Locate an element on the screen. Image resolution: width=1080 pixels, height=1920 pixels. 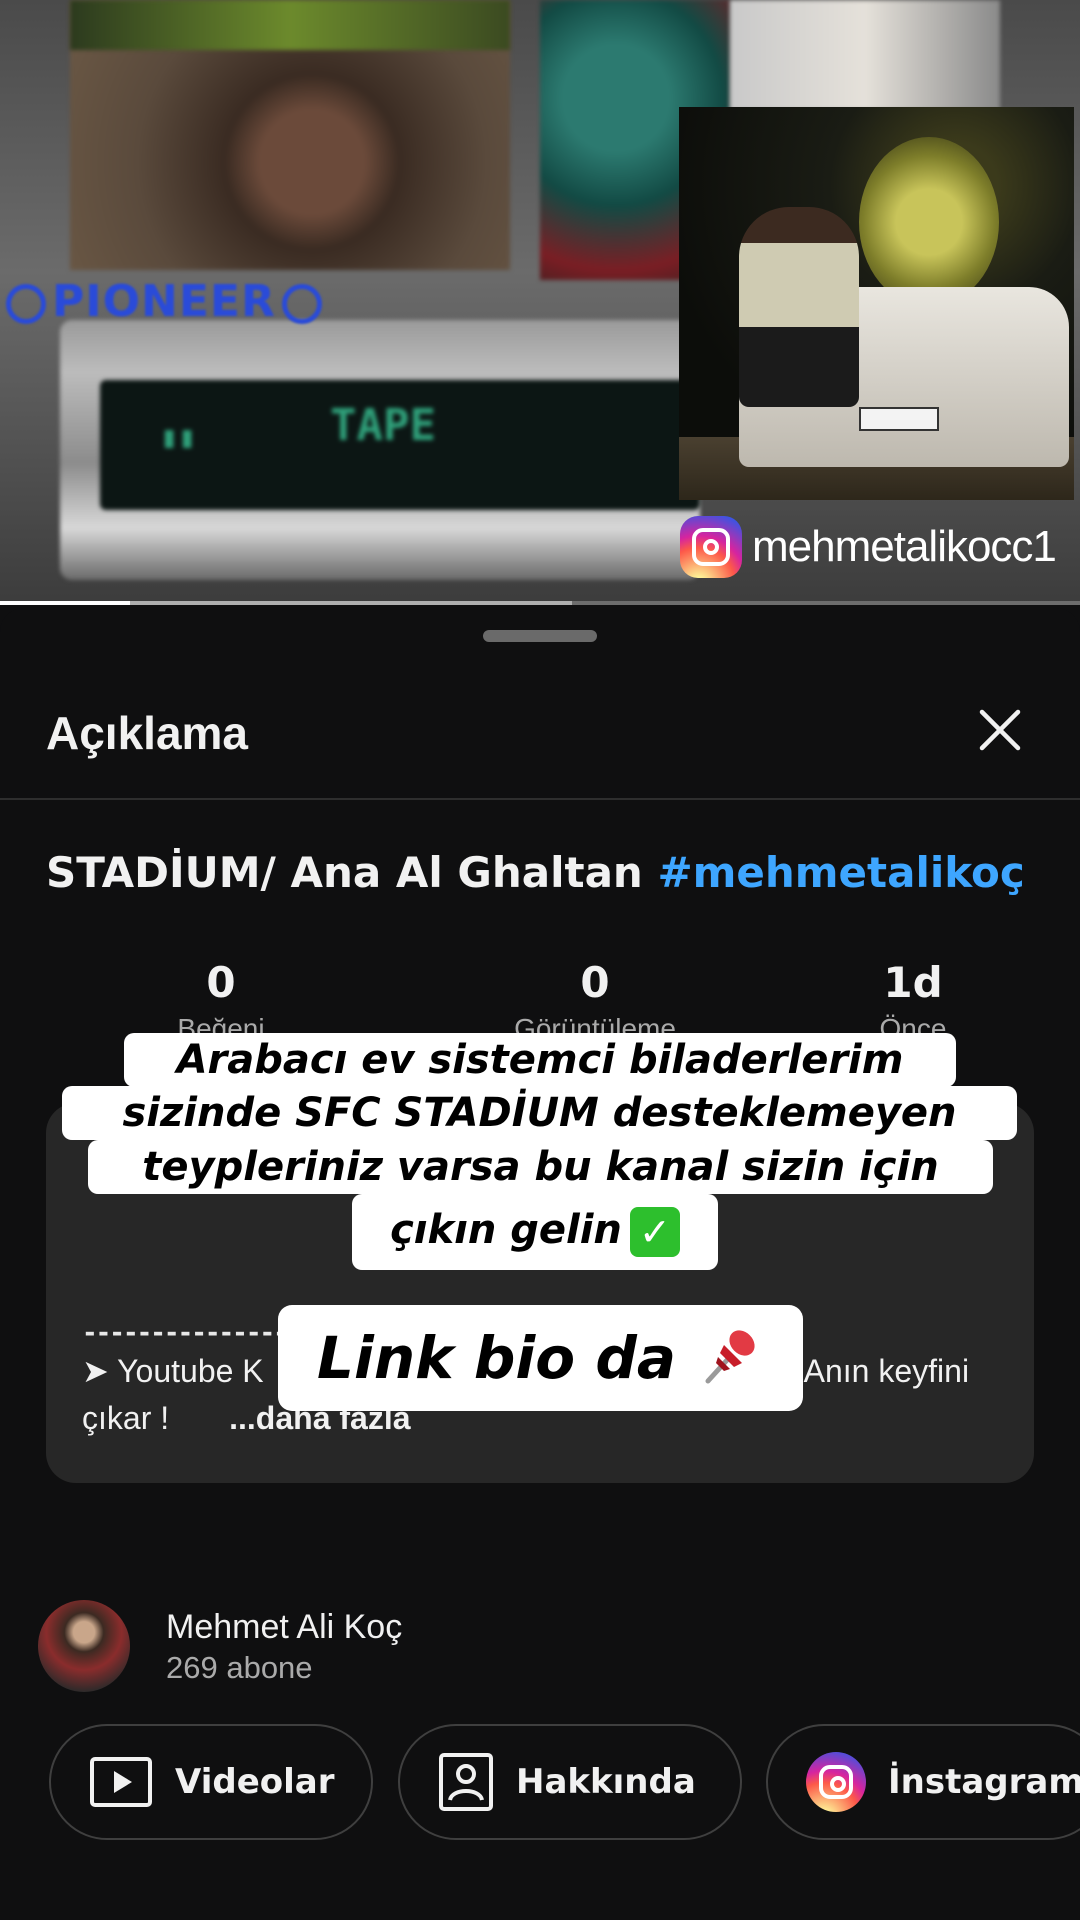
chip-label: Videolar is located at coordinates (255, 1782).